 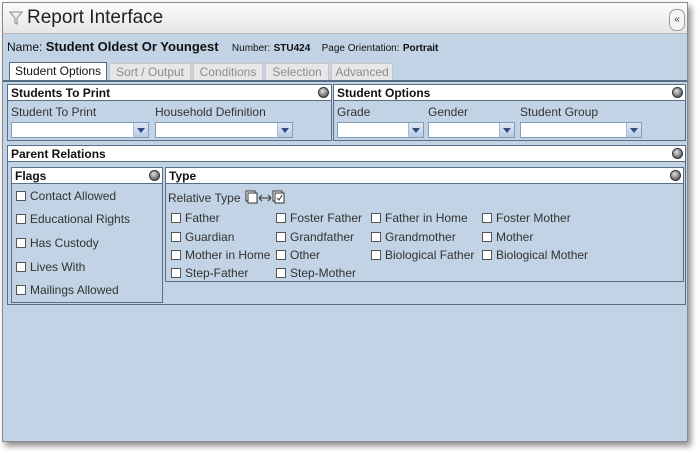 I want to click on relative-mother: Mother, so click(x=507, y=237).